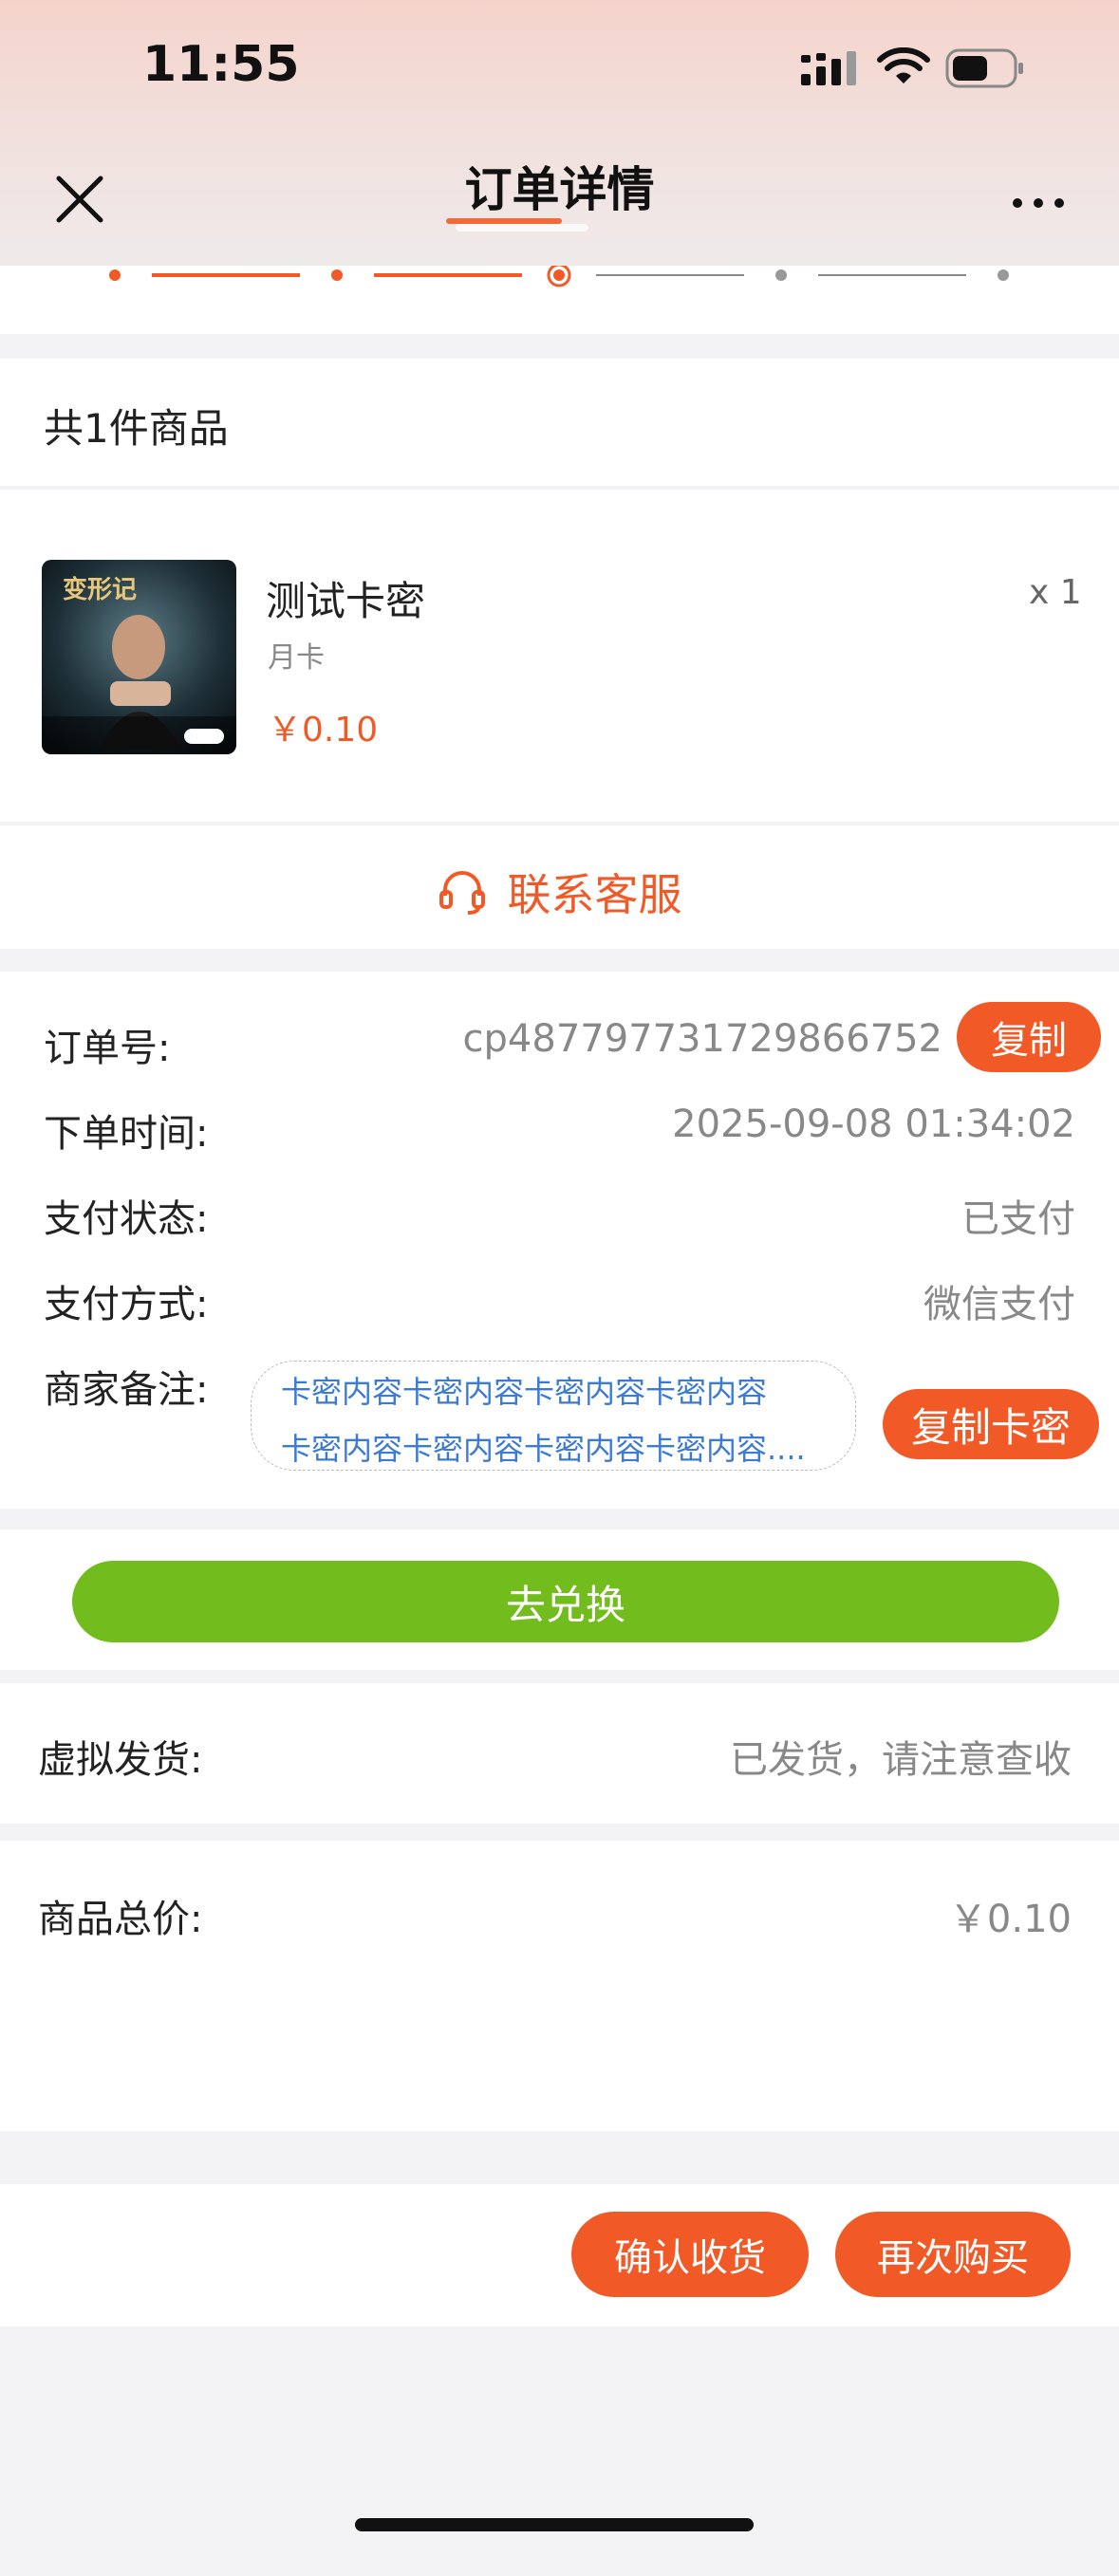 This screenshot has width=1119, height=2576. Describe the element at coordinates (461, 893) in the screenshot. I see `headset-icon` at that location.